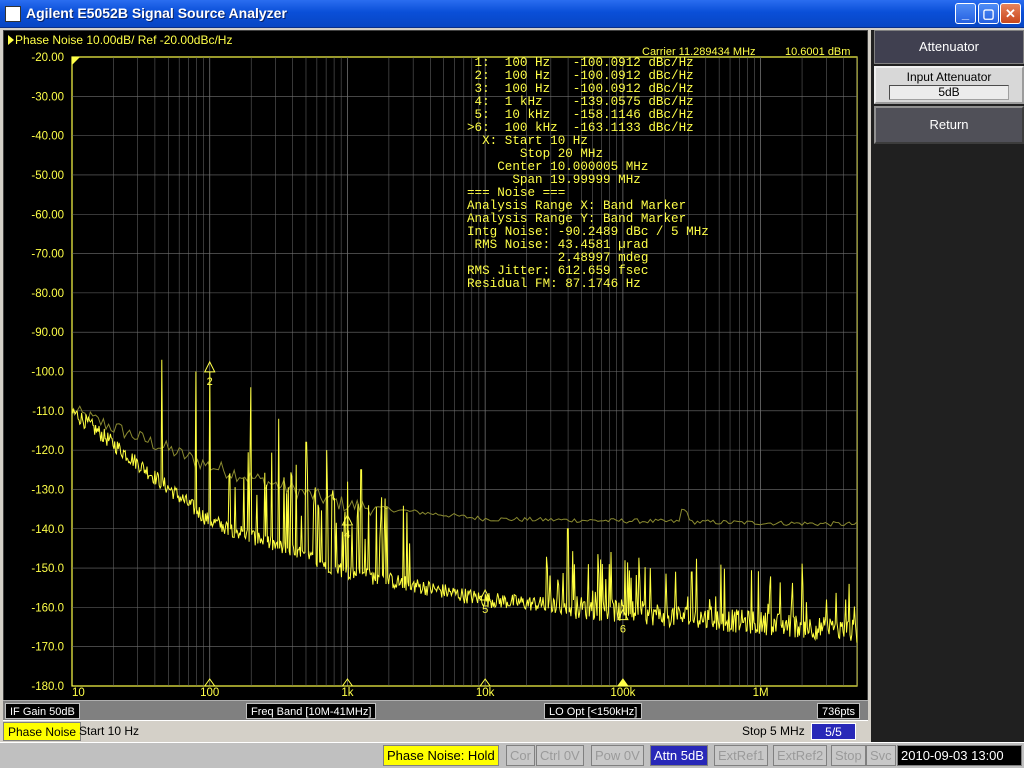 The height and width of the screenshot is (768, 1024). I want to click on x-tick-label: 10k, so click(485, 693).